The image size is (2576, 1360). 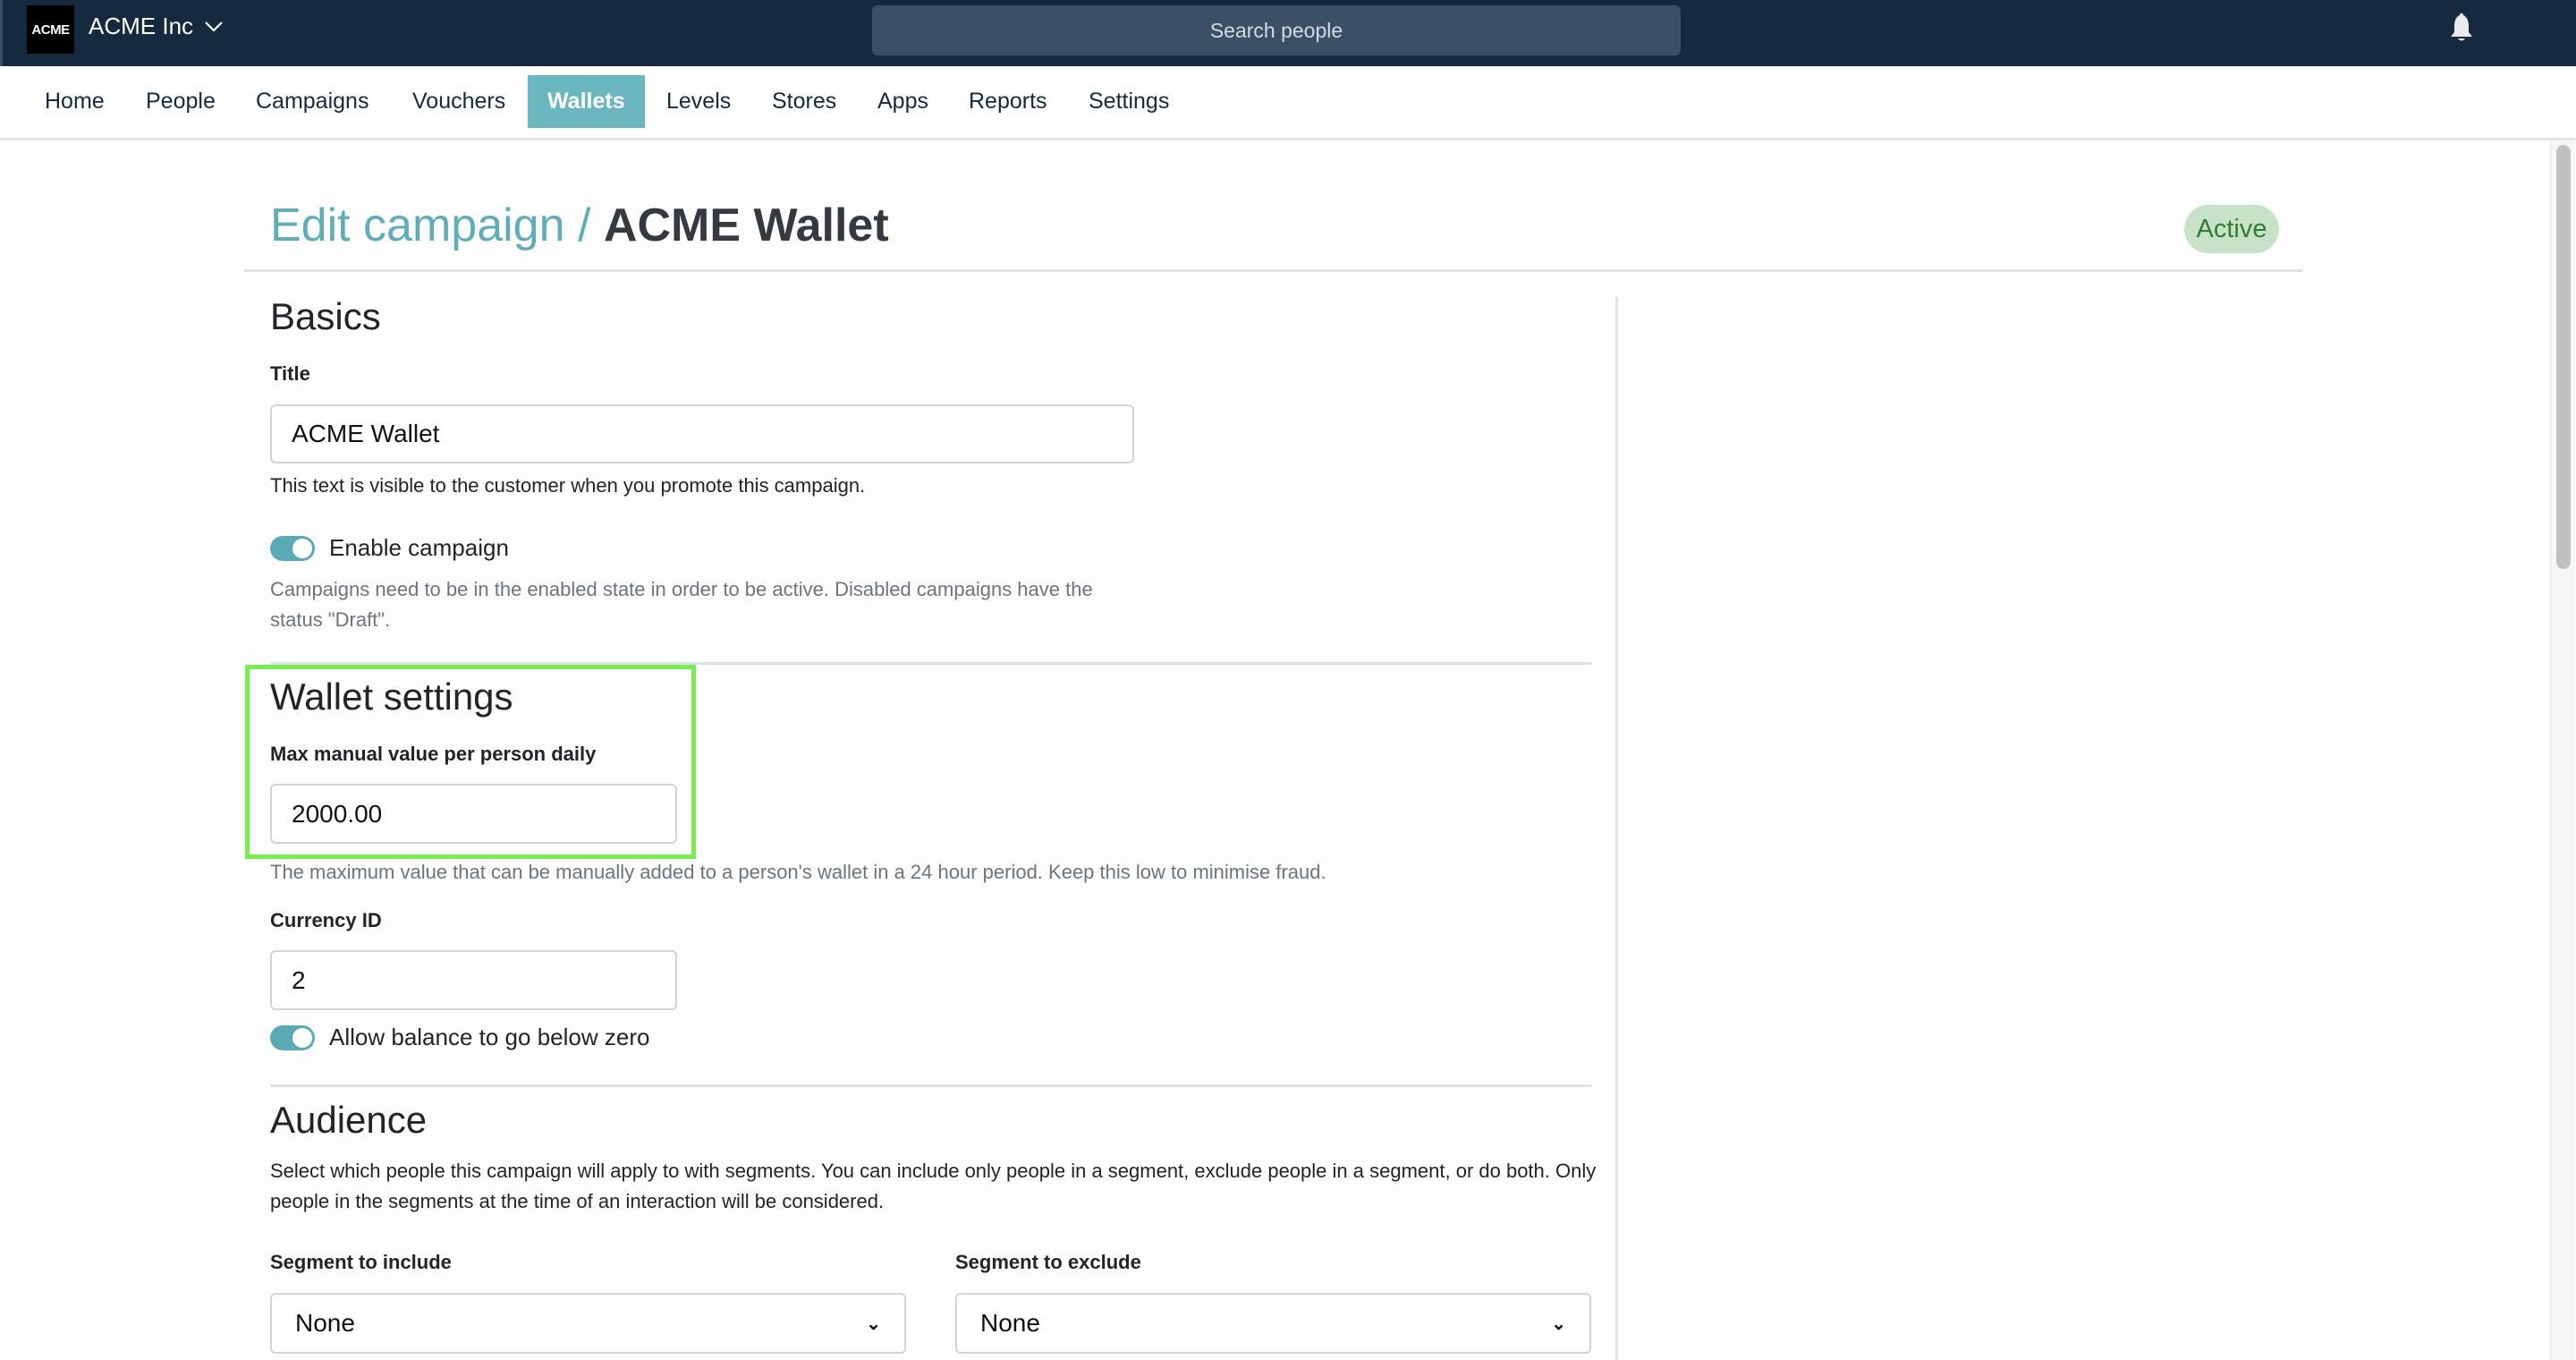 What do you see at coordinates (473, 814) in the screenshot?
I see `max-value-input` at bounding box center [473, 814].